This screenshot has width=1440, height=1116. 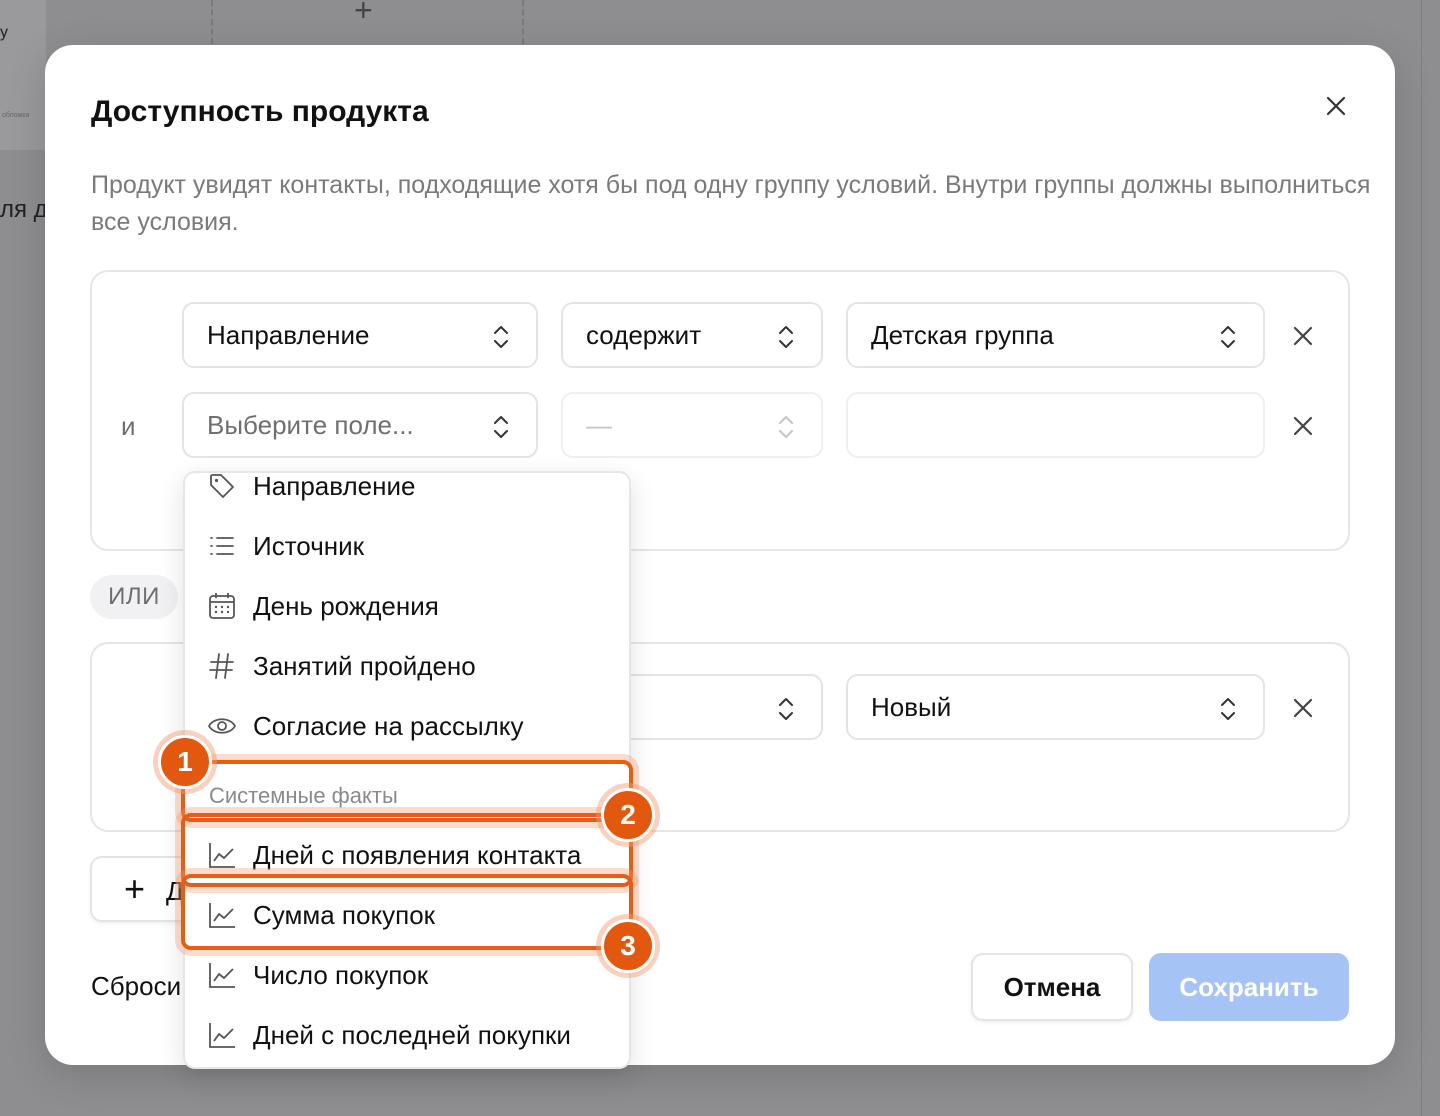 What do you see at coordinates (260, 111) in the screenshot?
I see `modal-title: Доступность продукта` at bounding box center [260, 111].